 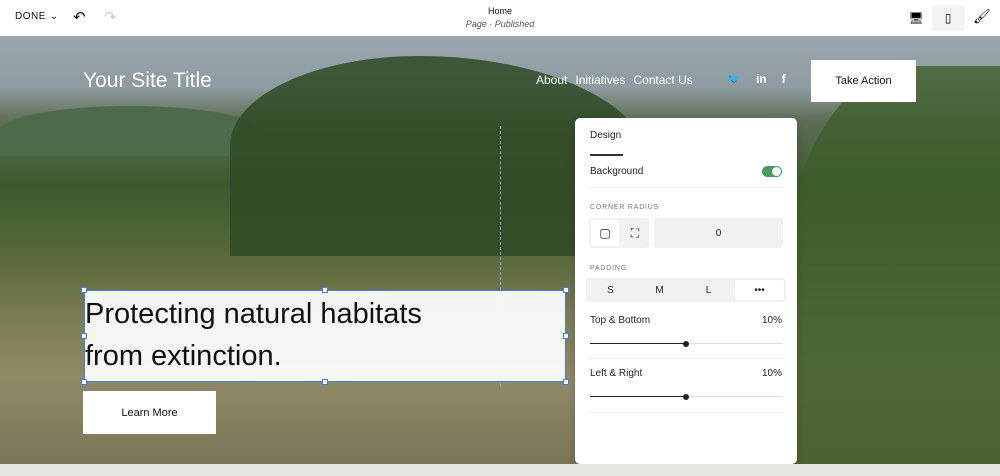 I want to click on editor-toolbar: DONE ⌄ ↶ ↷ Home Page · Published 🖥 ▯ 🖌, so click(x=500, y=18).